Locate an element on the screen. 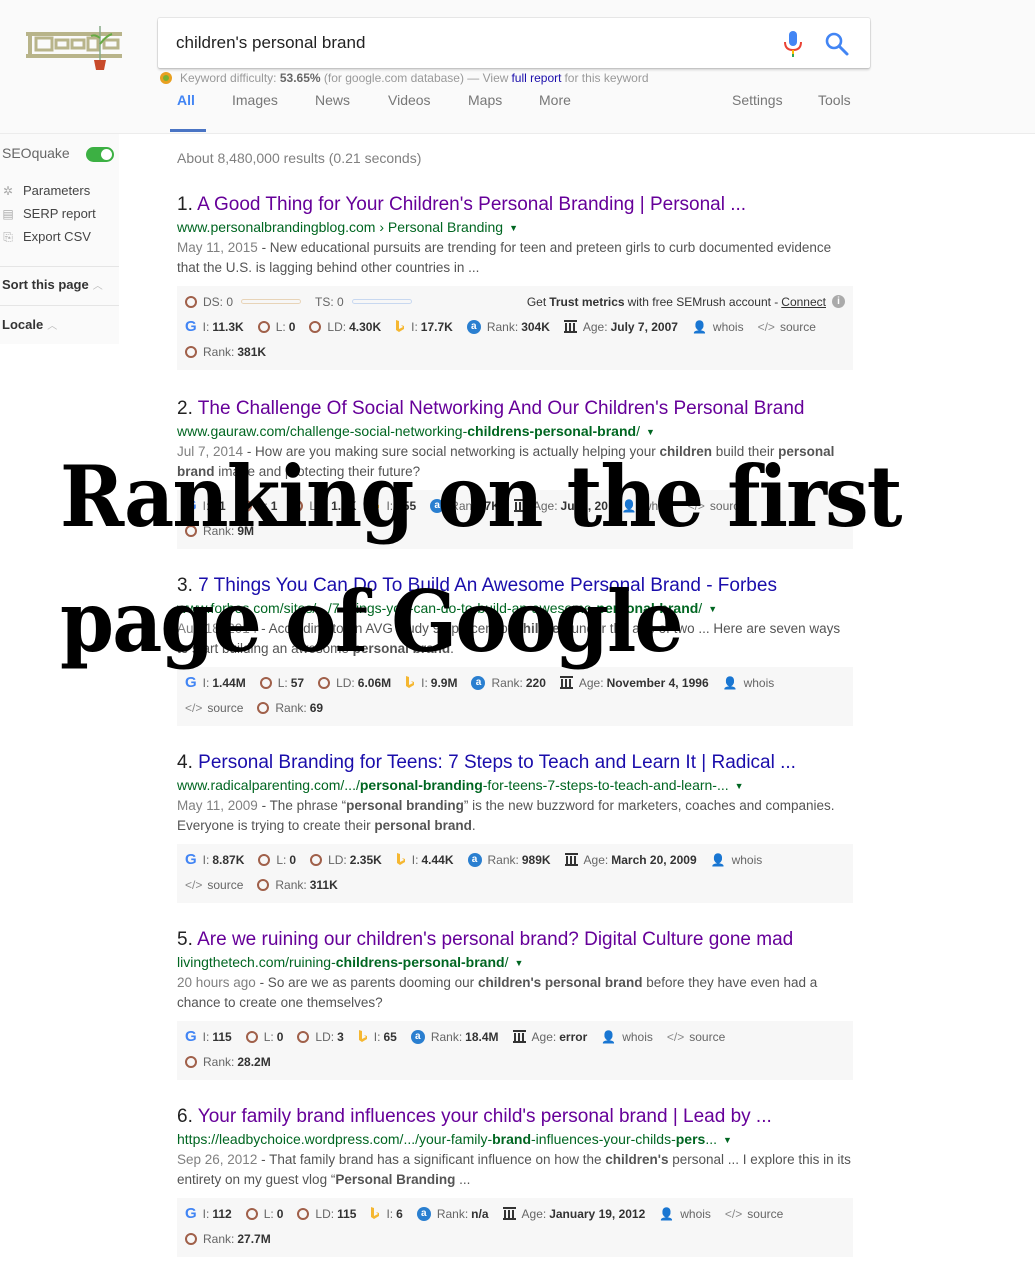 Image resolution: width=1035 pixels, height=1264 pixels. age-metric: Age: July , 20 is located at coordinates (560, 506).